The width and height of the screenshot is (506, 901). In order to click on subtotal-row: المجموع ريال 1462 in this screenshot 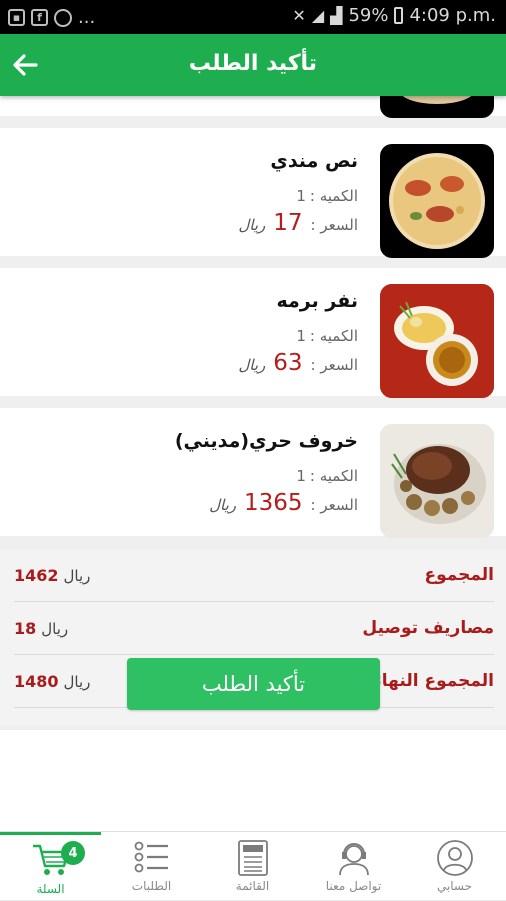, I will do `click(254, 576)`.